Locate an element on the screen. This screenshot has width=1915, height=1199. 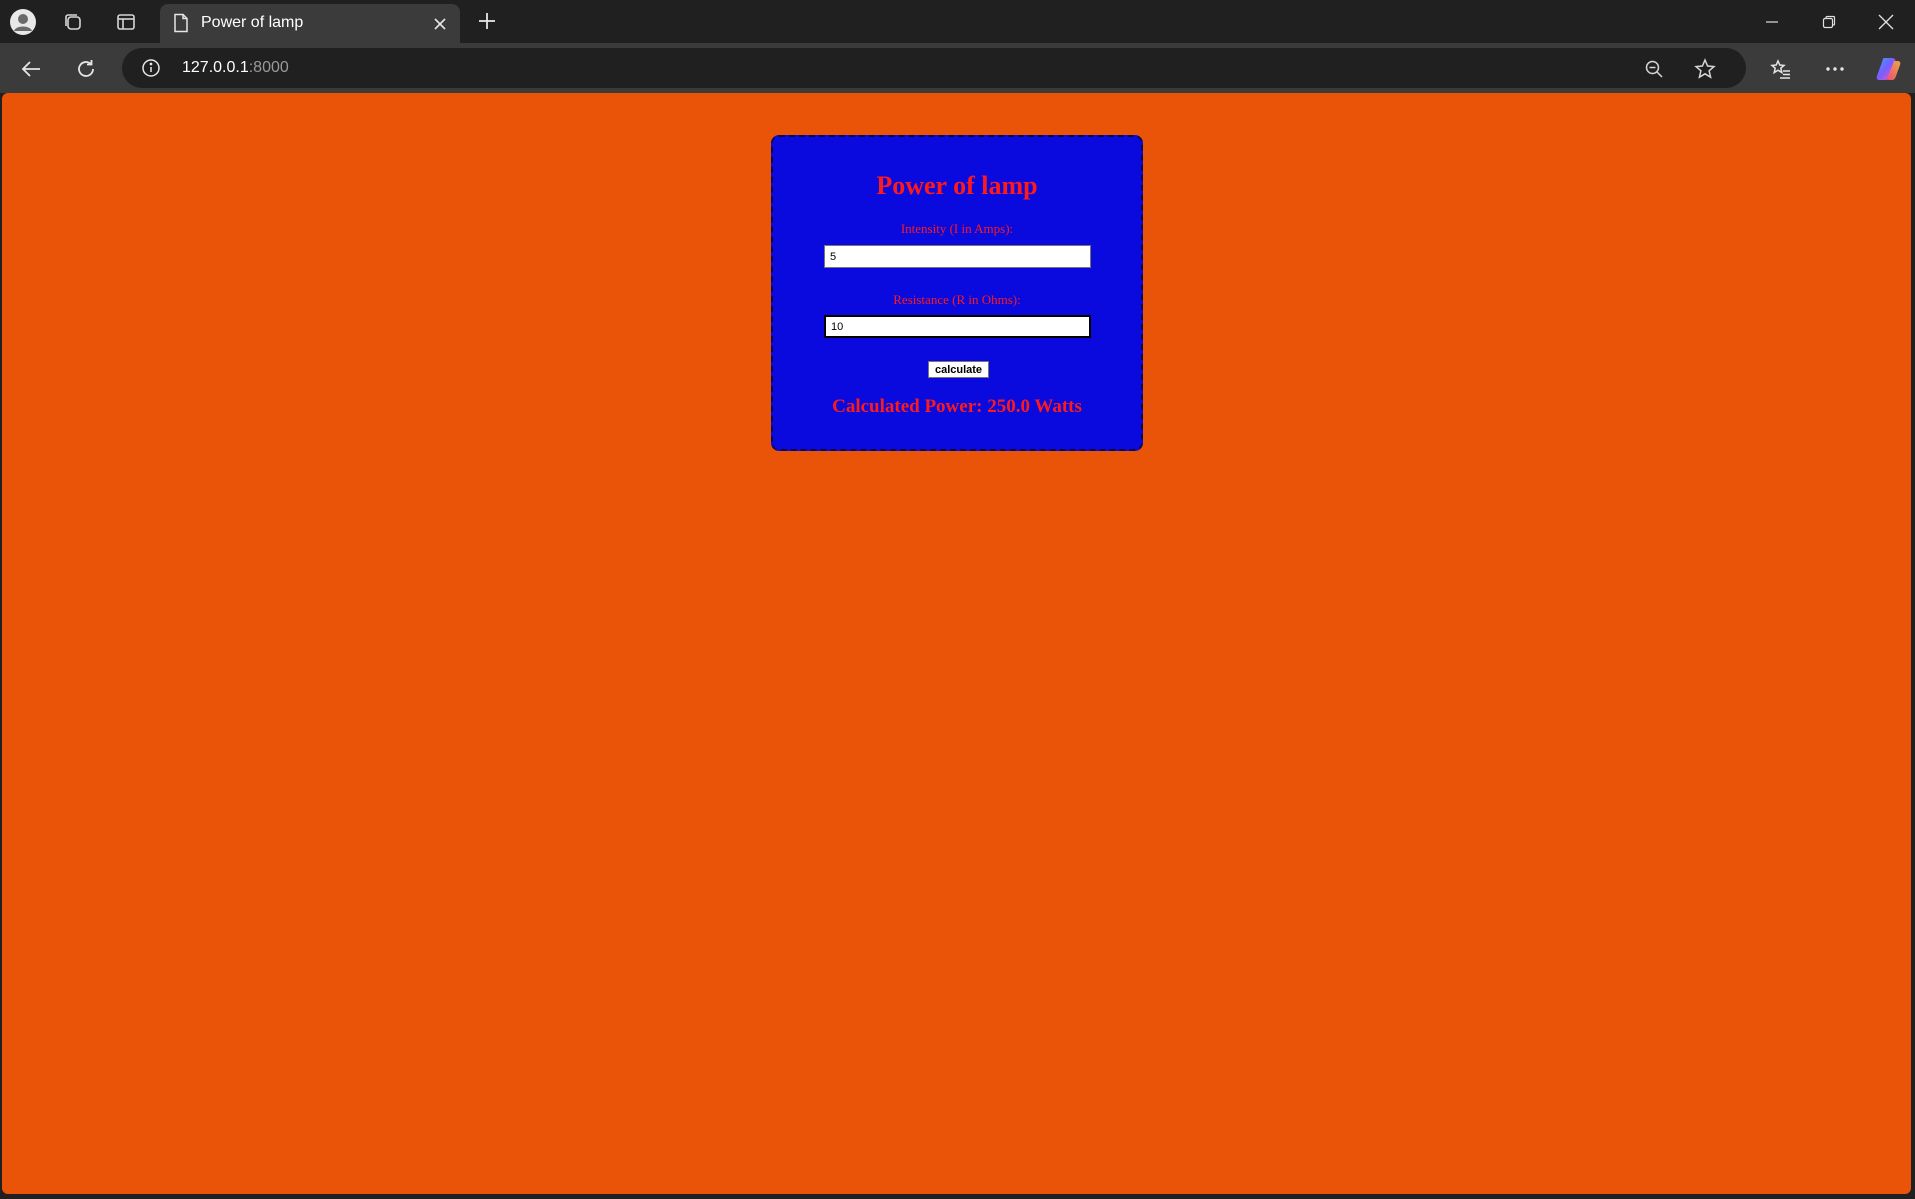
resistance-label: Resistance (R in Ohms): is located at coordinates (957, 299).